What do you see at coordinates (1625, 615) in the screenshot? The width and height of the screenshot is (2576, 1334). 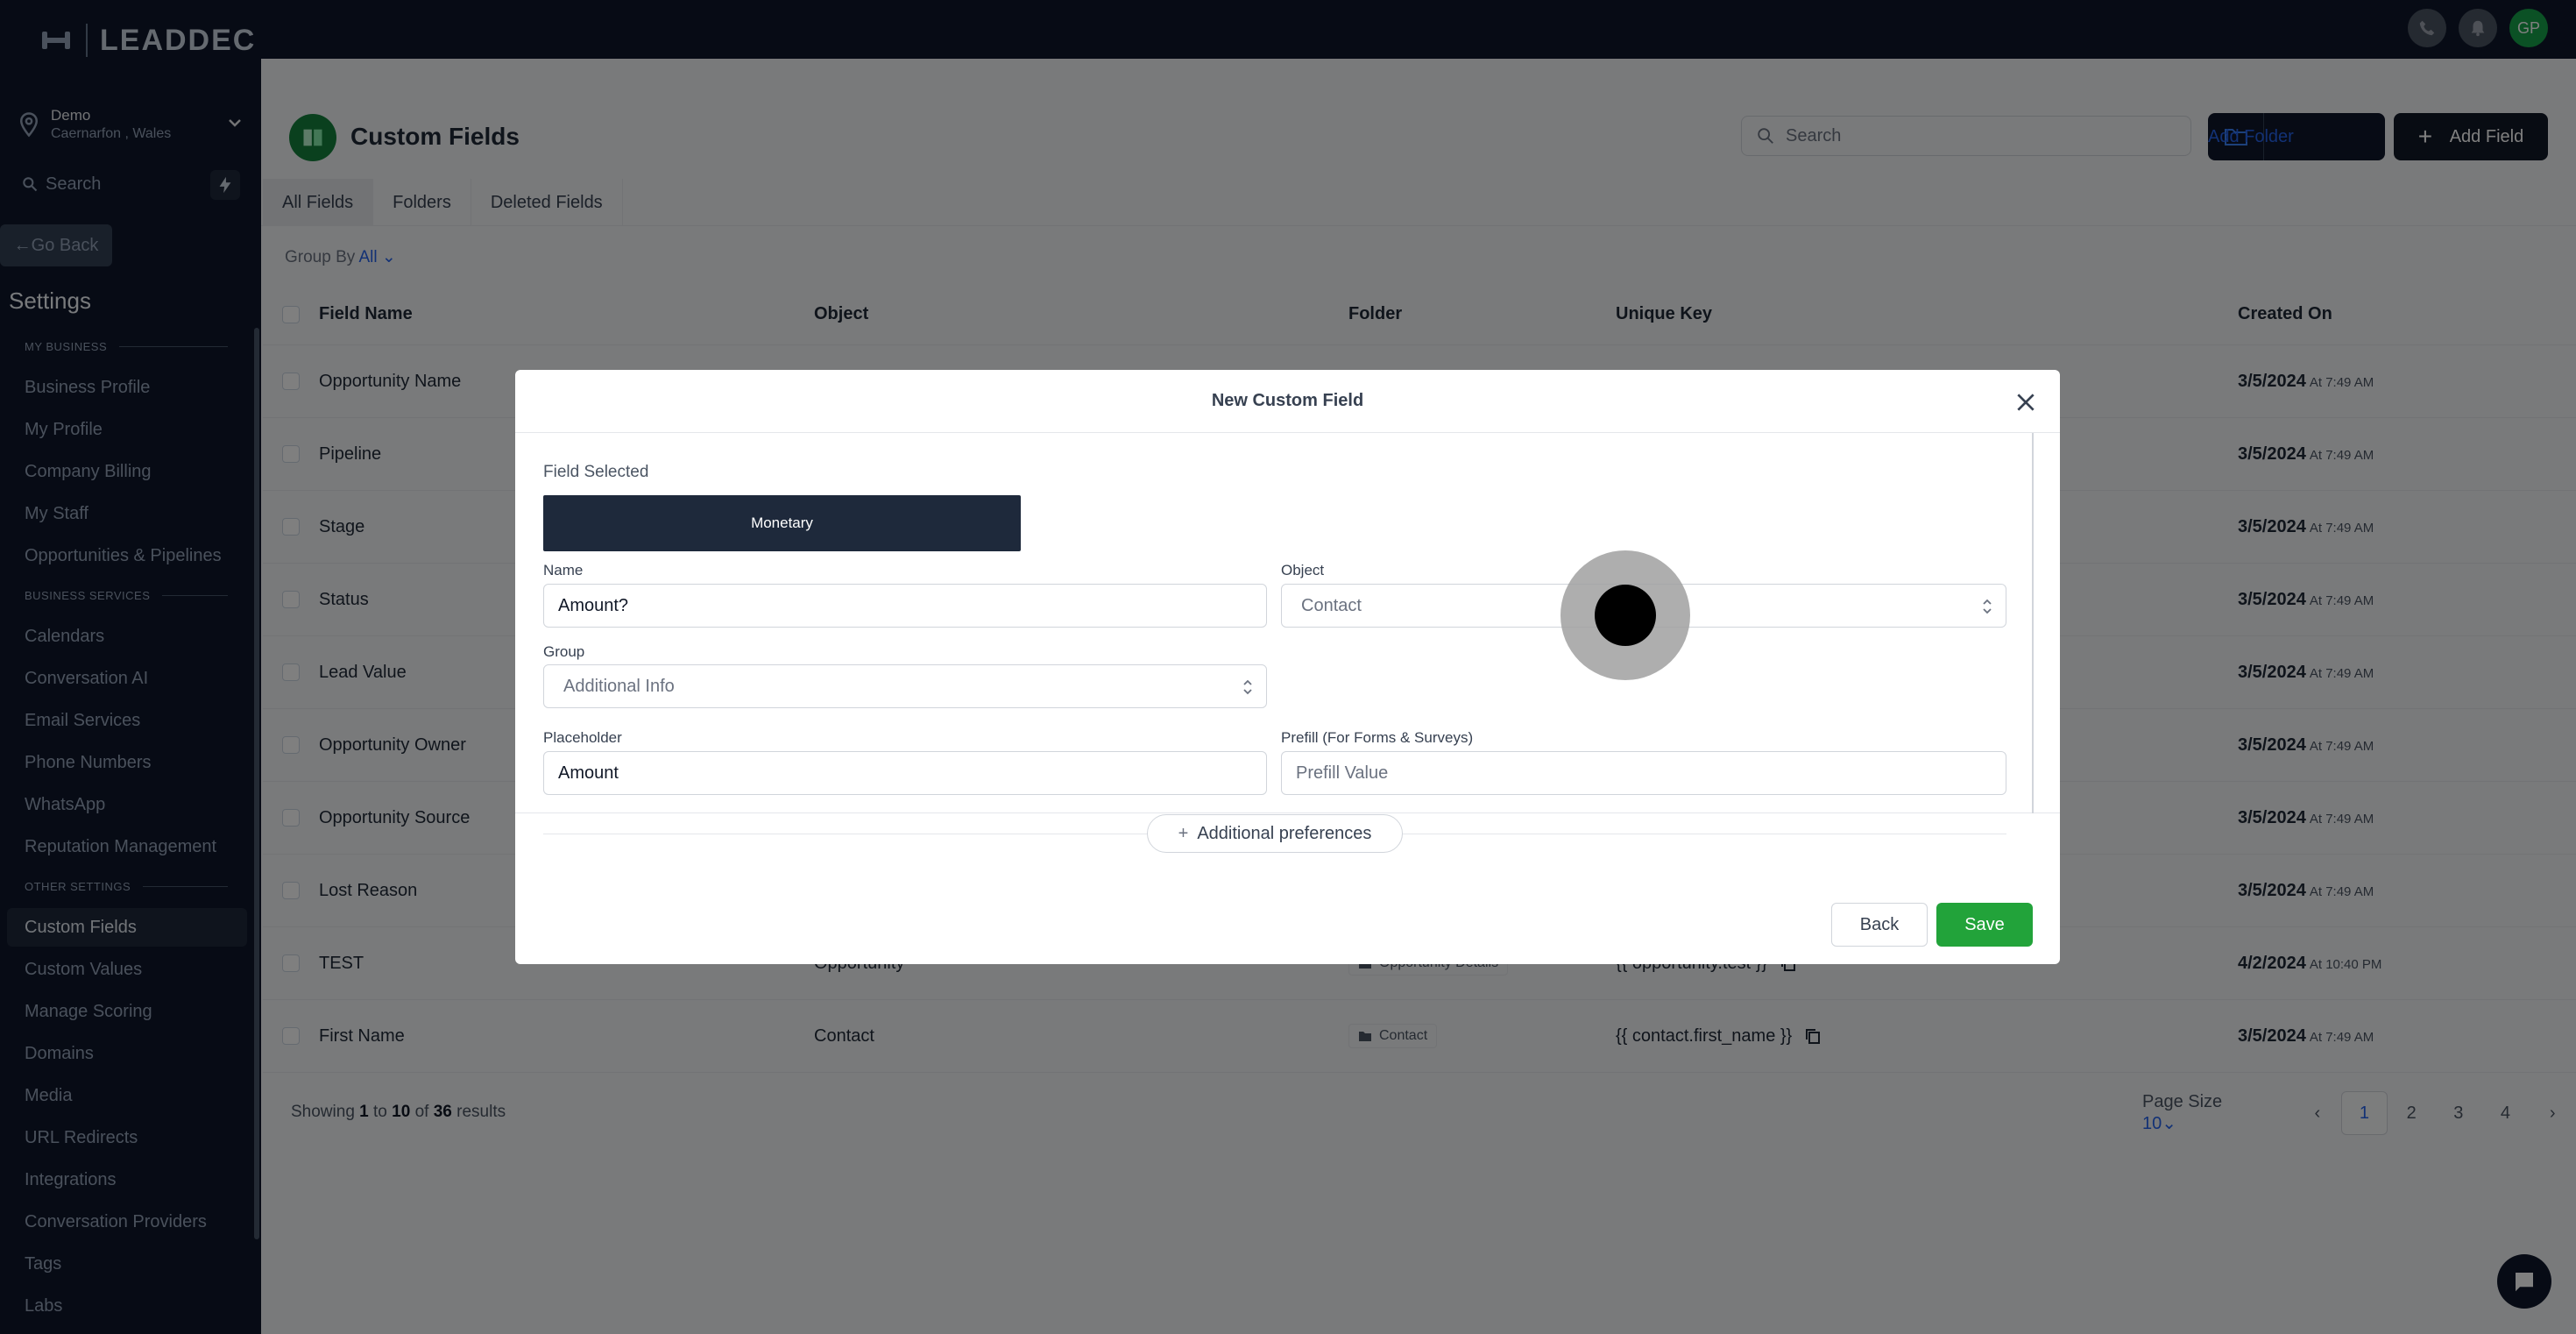 I see `cursor-dot` at bounding box center [1625, 615].